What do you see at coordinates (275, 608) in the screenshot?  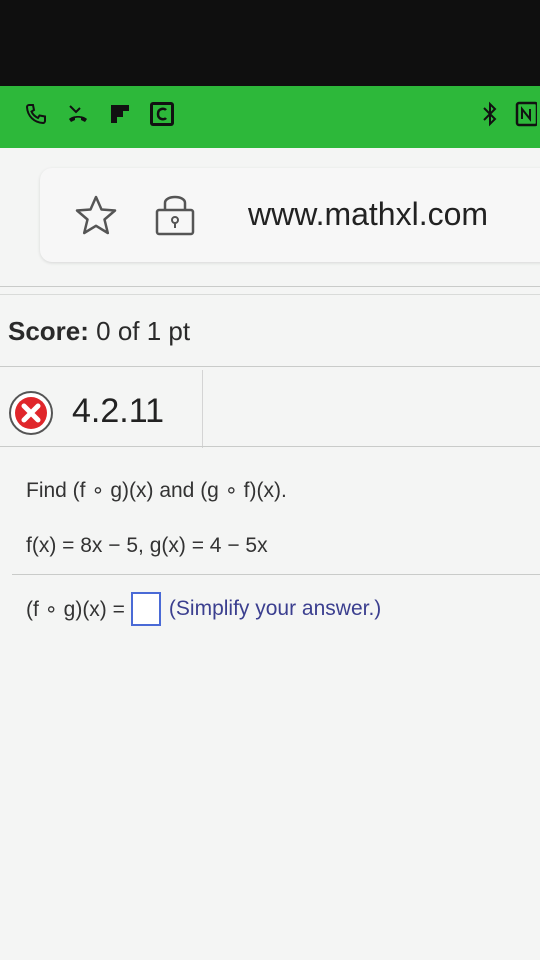 I see `answer-hint: (Simplify your answer.)` at bounding box center [275, 608].